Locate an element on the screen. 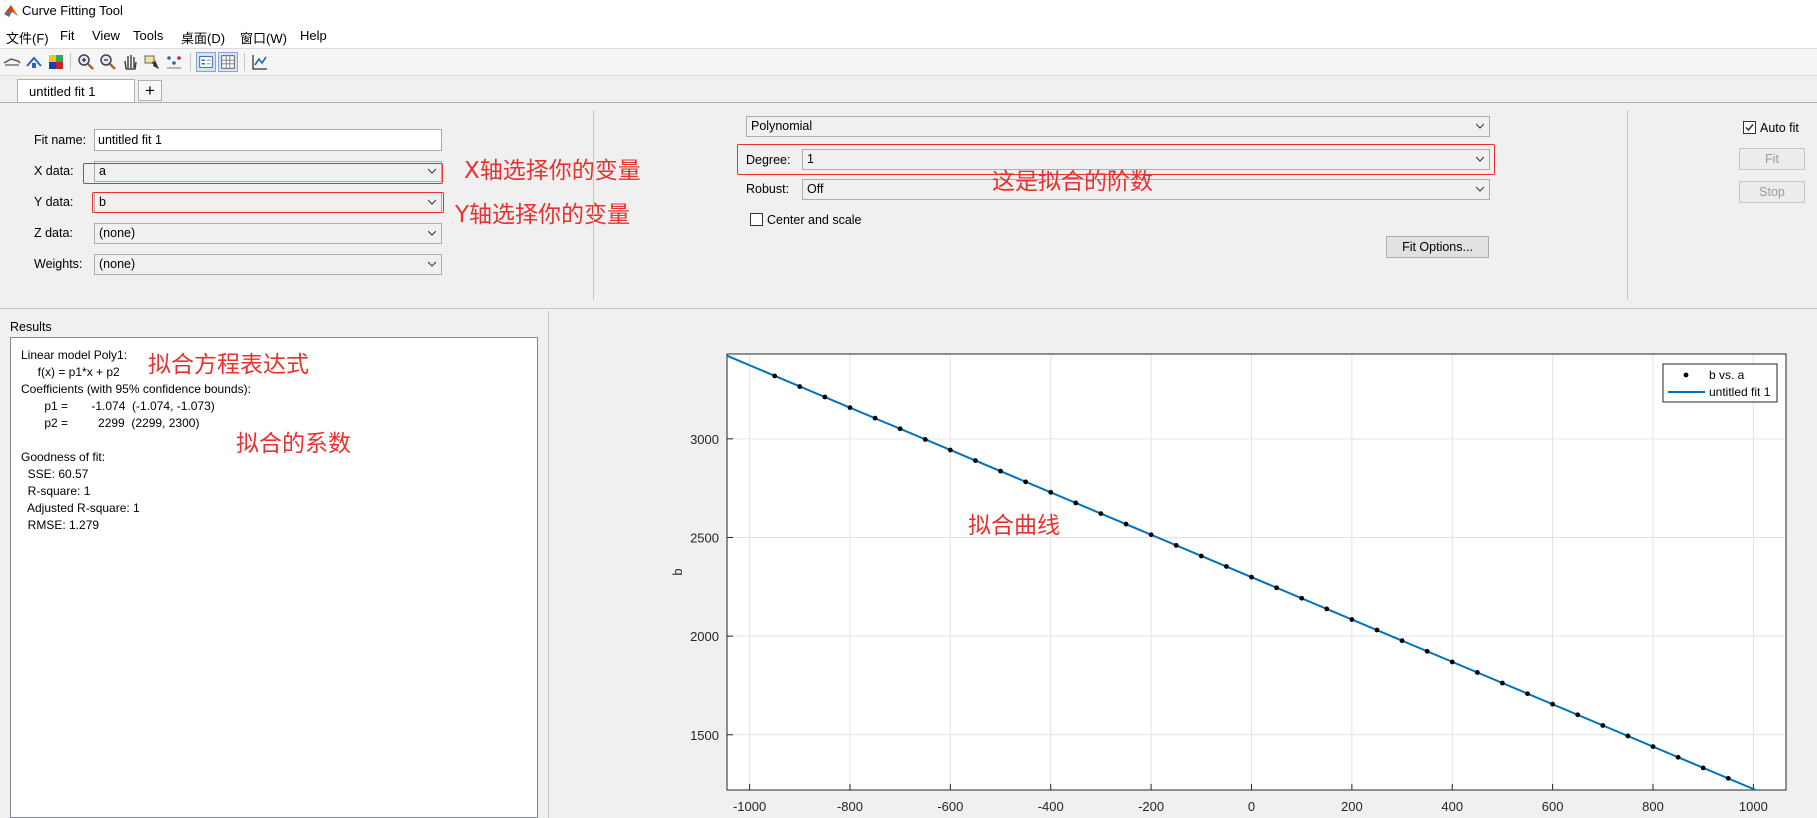 This screenshot has height=818, width=1817. x-tick-label: -200 is located at coordinates (1151, 806).